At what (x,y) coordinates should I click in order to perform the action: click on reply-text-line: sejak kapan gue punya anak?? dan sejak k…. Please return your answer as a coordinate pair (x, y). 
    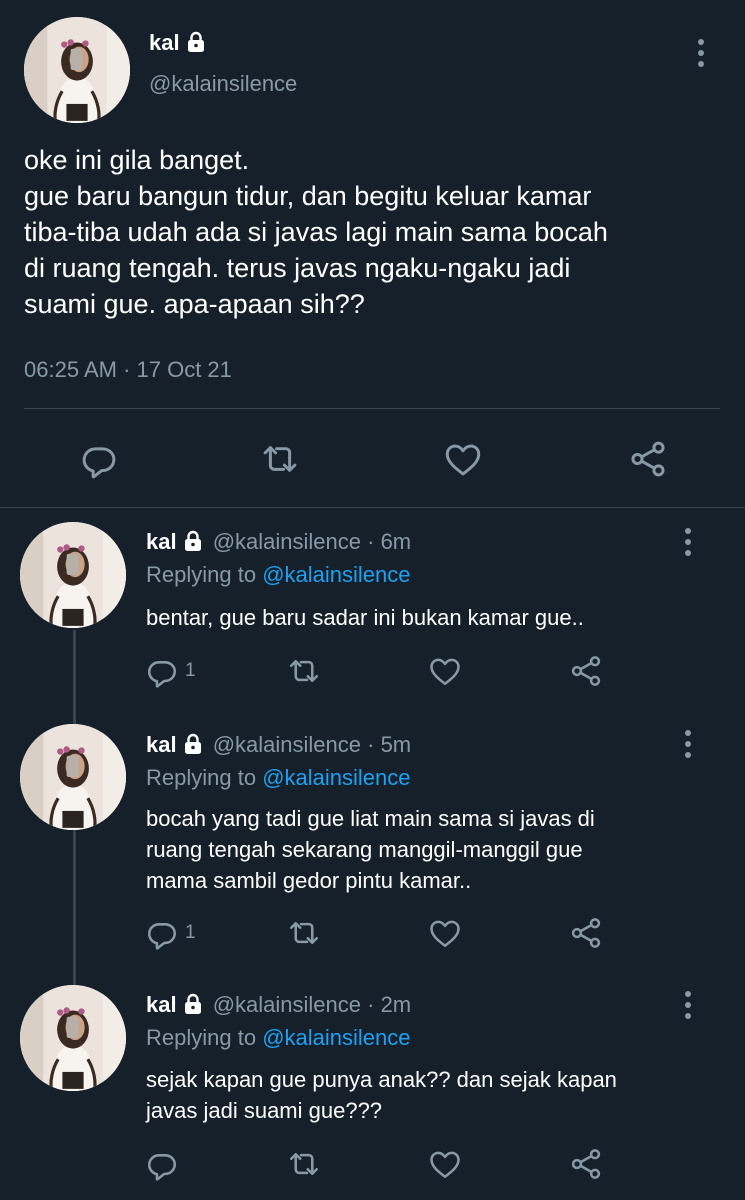
    Looking at the image, I should click on (381, 1079).